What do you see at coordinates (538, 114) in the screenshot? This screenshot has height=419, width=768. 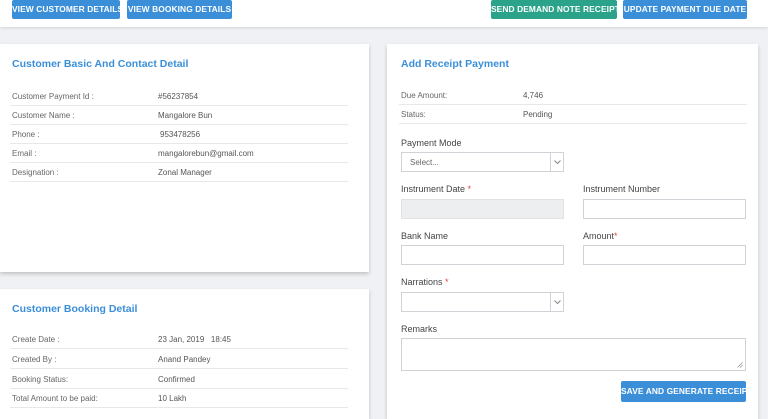 I see `row-value: Pending` at bounding box center [538, 114].